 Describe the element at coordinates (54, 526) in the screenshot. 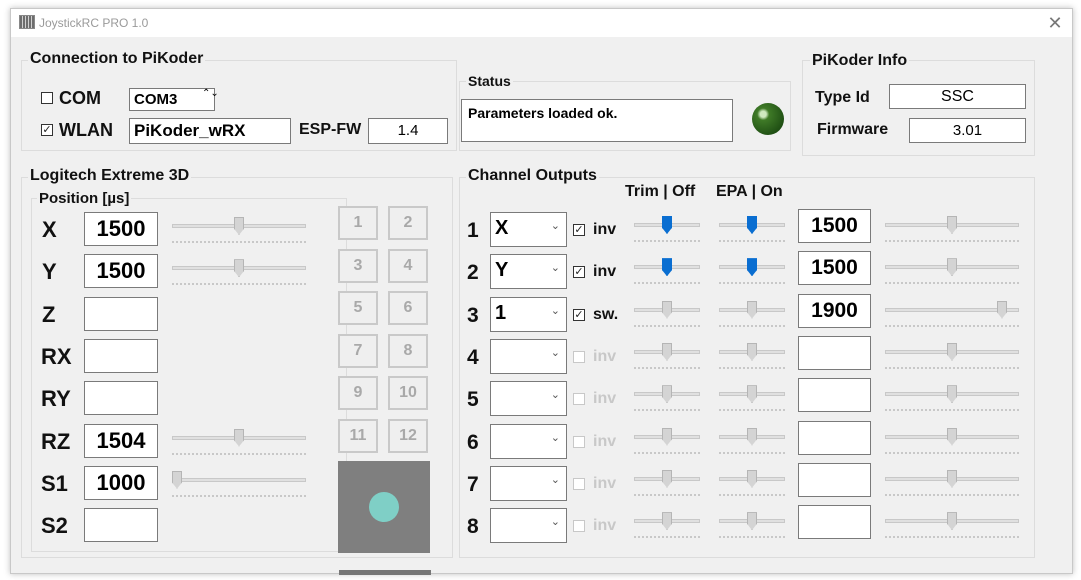

I see `axis-label-s2: S2` at that location.